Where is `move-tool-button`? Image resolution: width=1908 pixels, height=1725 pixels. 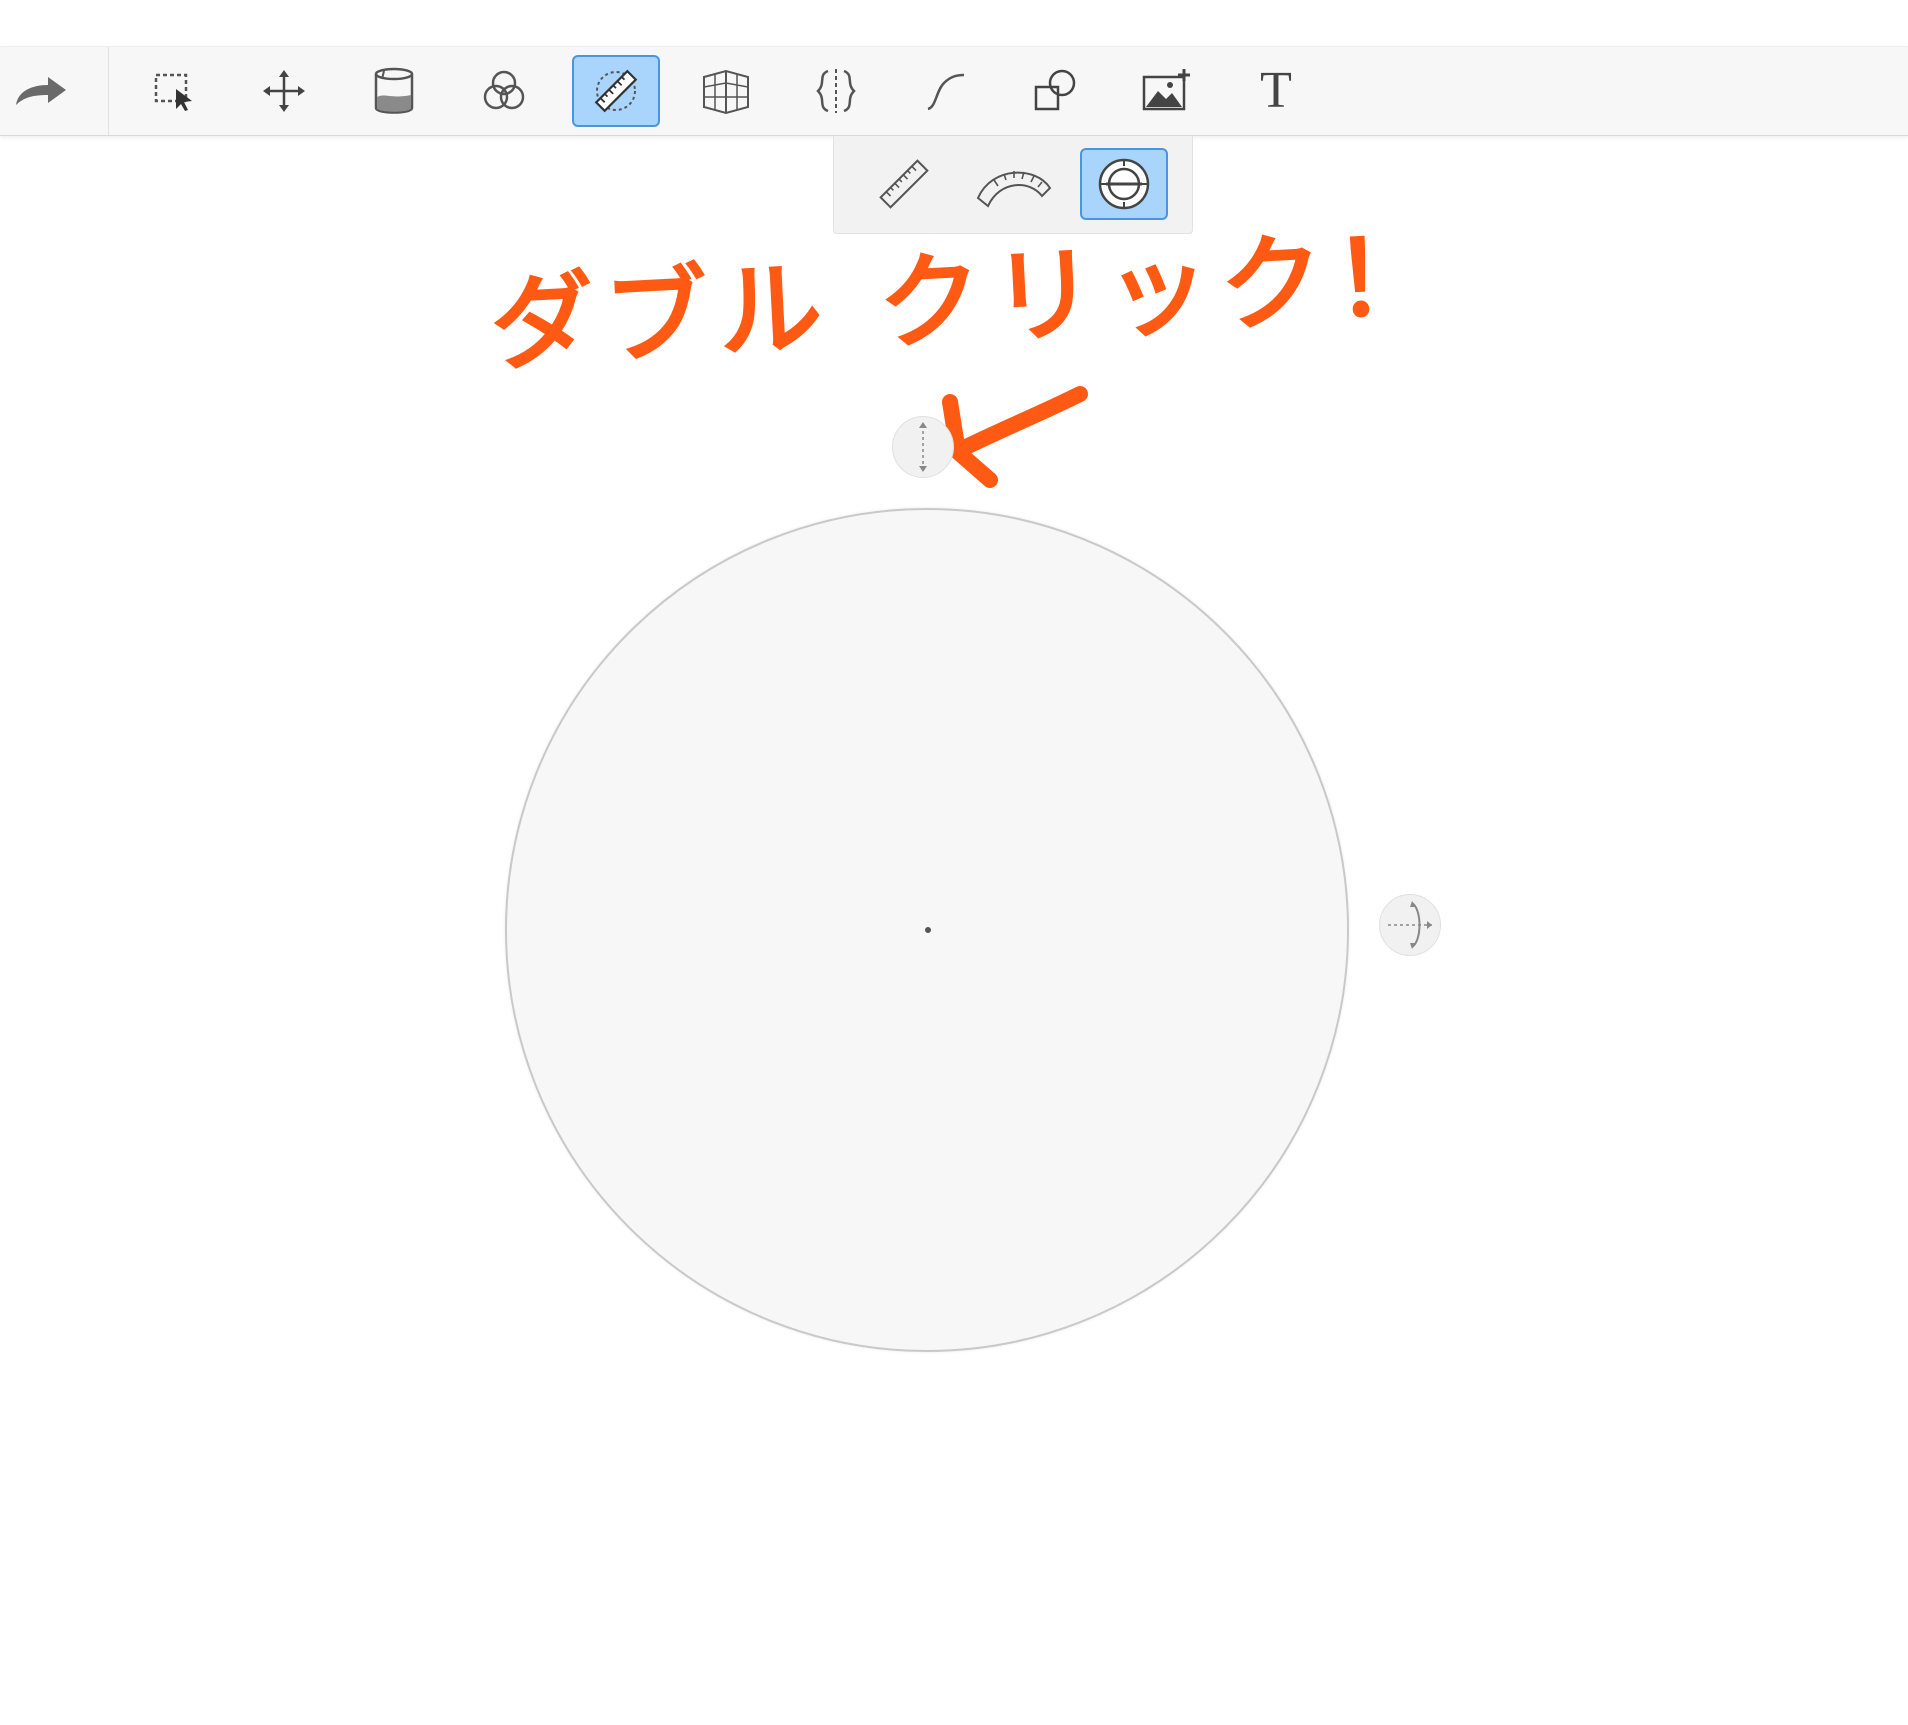 move-tool-button is located at coordinates (284, 91).